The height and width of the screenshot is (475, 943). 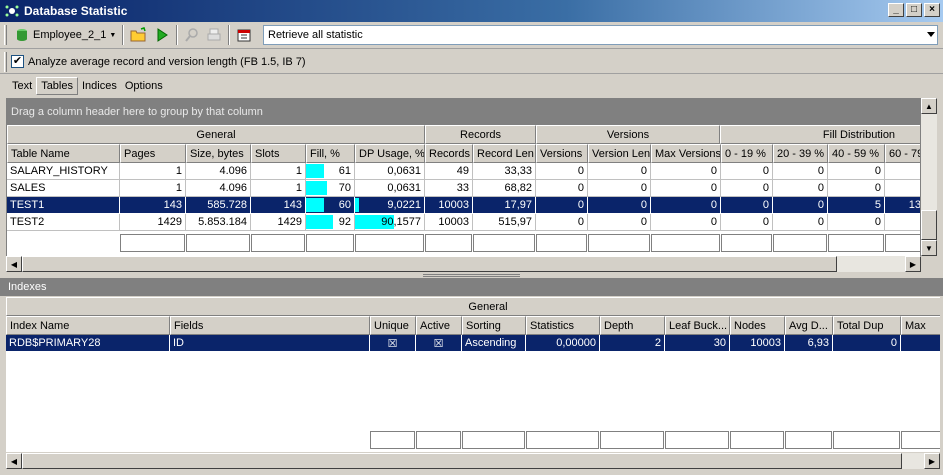 What do you see at coordinates (192, 35) in the screenshot?
I see `find-button` at bounding box center [192, 35].